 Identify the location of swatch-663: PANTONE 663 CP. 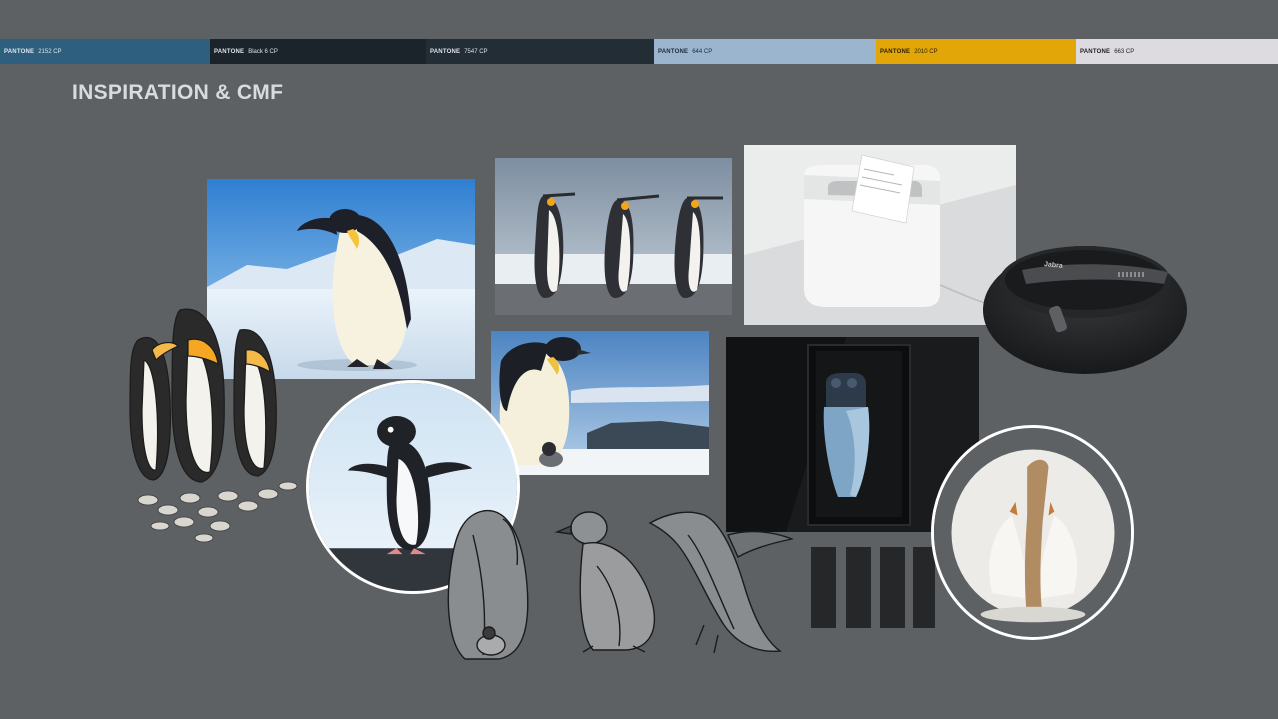
(1177, 51).